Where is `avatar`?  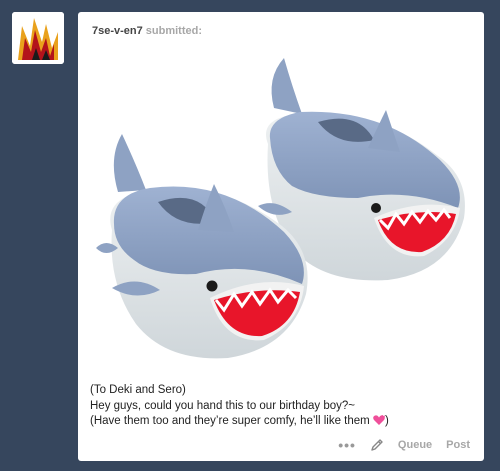
avatar is located at coordinates (38, 38).